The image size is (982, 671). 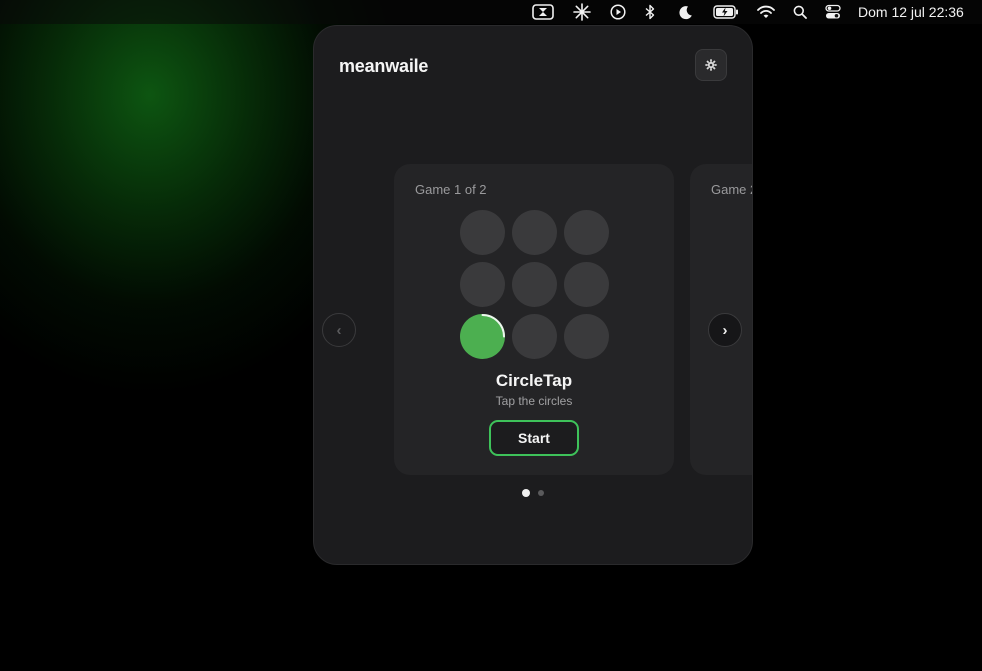 I want to click on battery-charging-icon, so click(x=726, y=12).